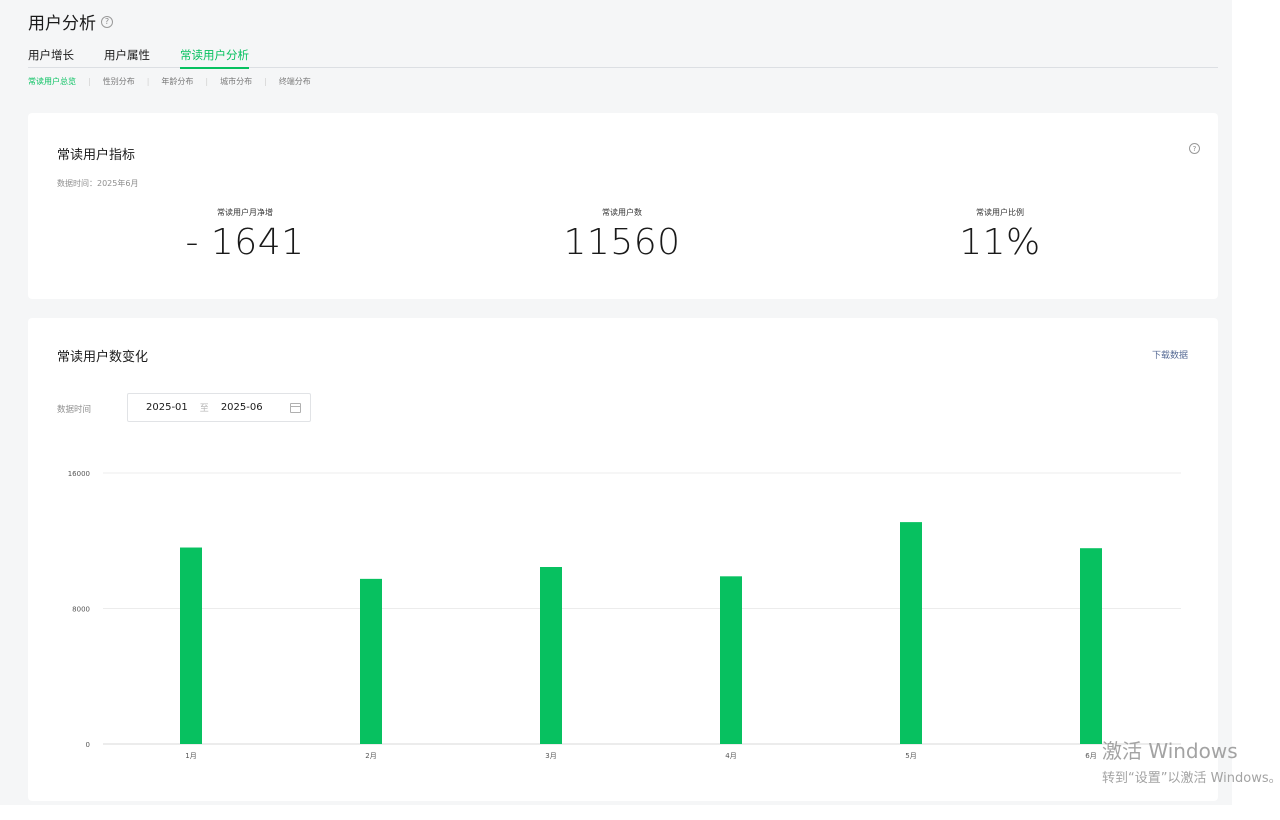 This screenshot has height=820, width=1280. What do you see at coordinates (730, 756) in the screenshot?
I see `x-tick-label: 4月` at bounding box center [730, 756].